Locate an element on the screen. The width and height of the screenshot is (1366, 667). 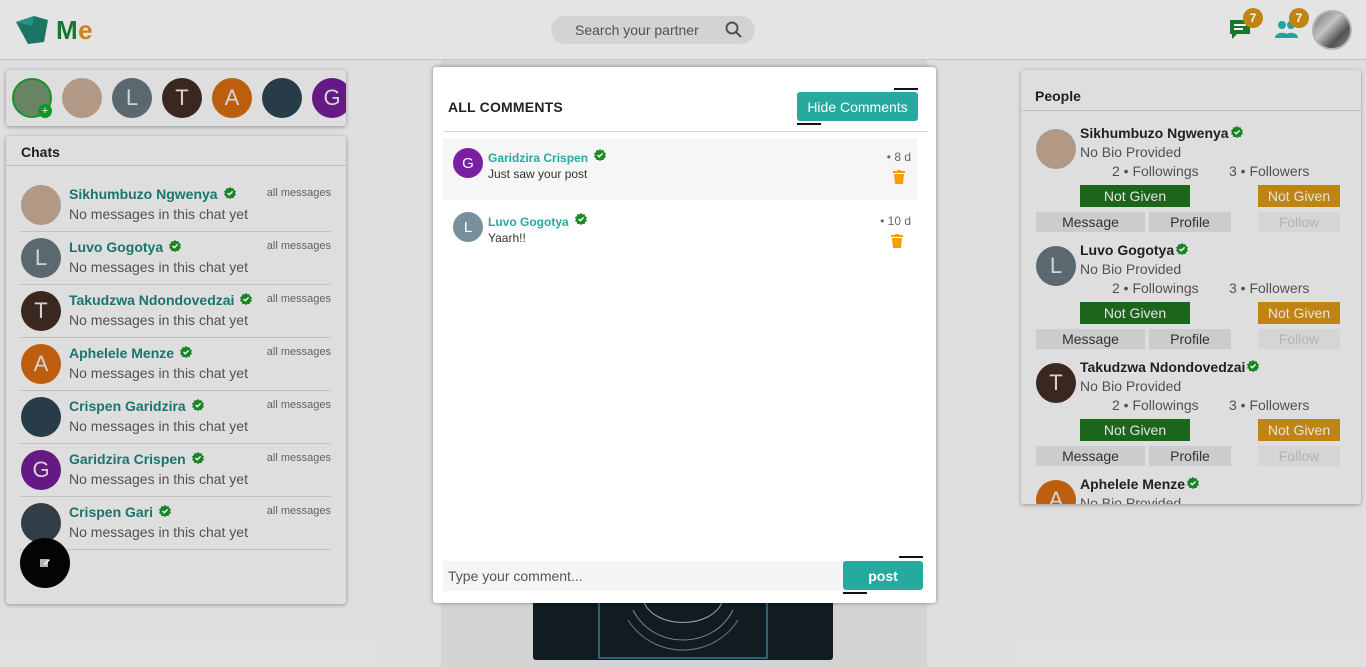
comment-input is located at coordinates (643, 576).